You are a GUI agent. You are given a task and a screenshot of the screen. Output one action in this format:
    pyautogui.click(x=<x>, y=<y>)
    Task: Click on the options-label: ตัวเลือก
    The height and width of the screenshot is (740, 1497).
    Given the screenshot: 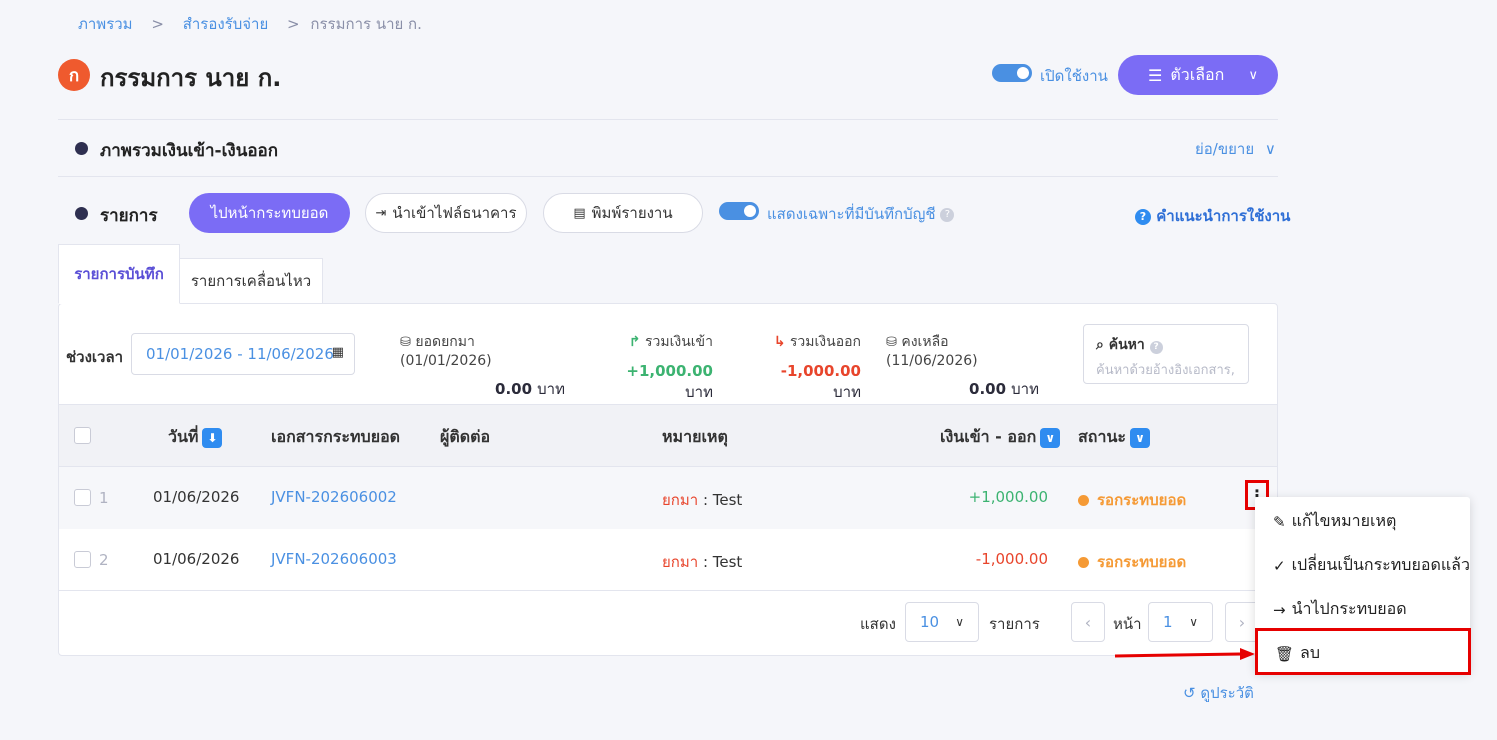 What is the action you would take?
    pyautogui.click(x=1197, y=74)
    